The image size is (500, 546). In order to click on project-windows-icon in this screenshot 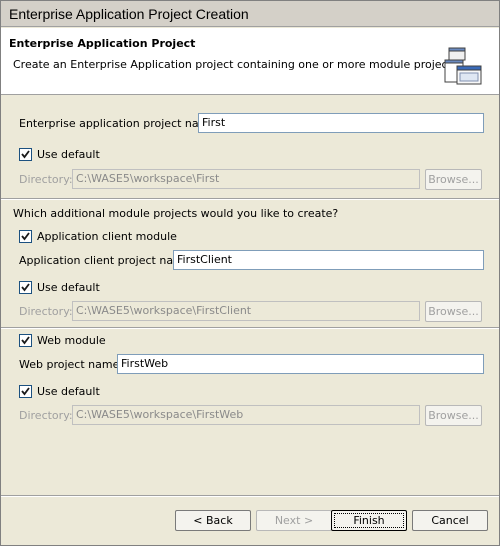, I will do `click(463, 66)`.